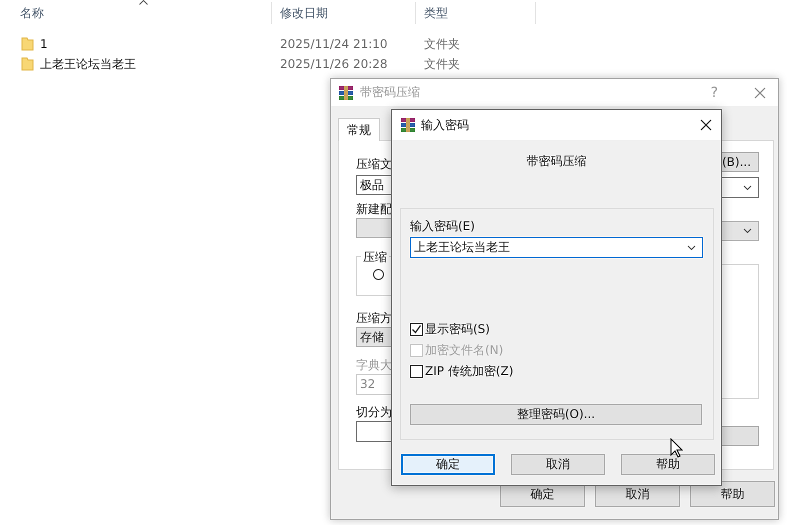 This screenshot has height=525, width=787. Describe the element at coordinates (390, 92) in the screenshot. I see `window-title: 带密码压缩` at that location.